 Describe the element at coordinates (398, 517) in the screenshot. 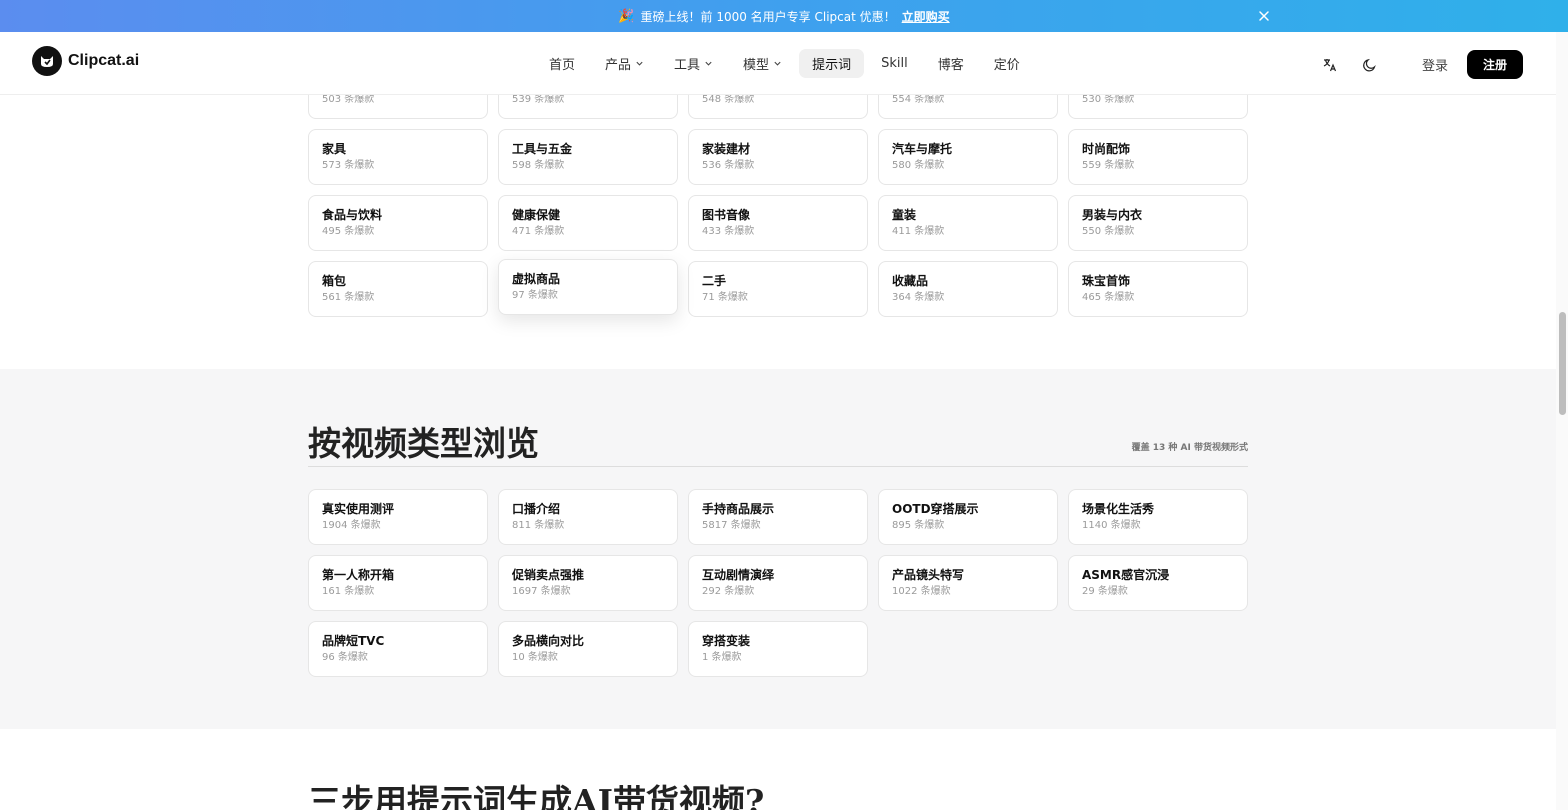

I see `video-type-card: 真实使用测评 1904 条爆款` at that location.